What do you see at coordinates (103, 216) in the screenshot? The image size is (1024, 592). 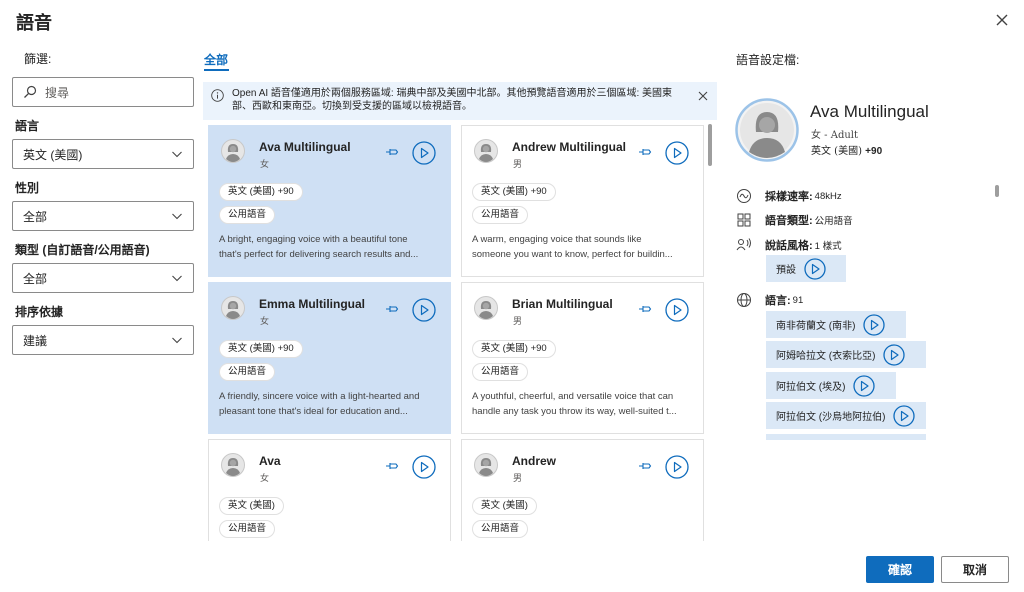 I see `gender-select: 全部` at bounding box center [103, 216].